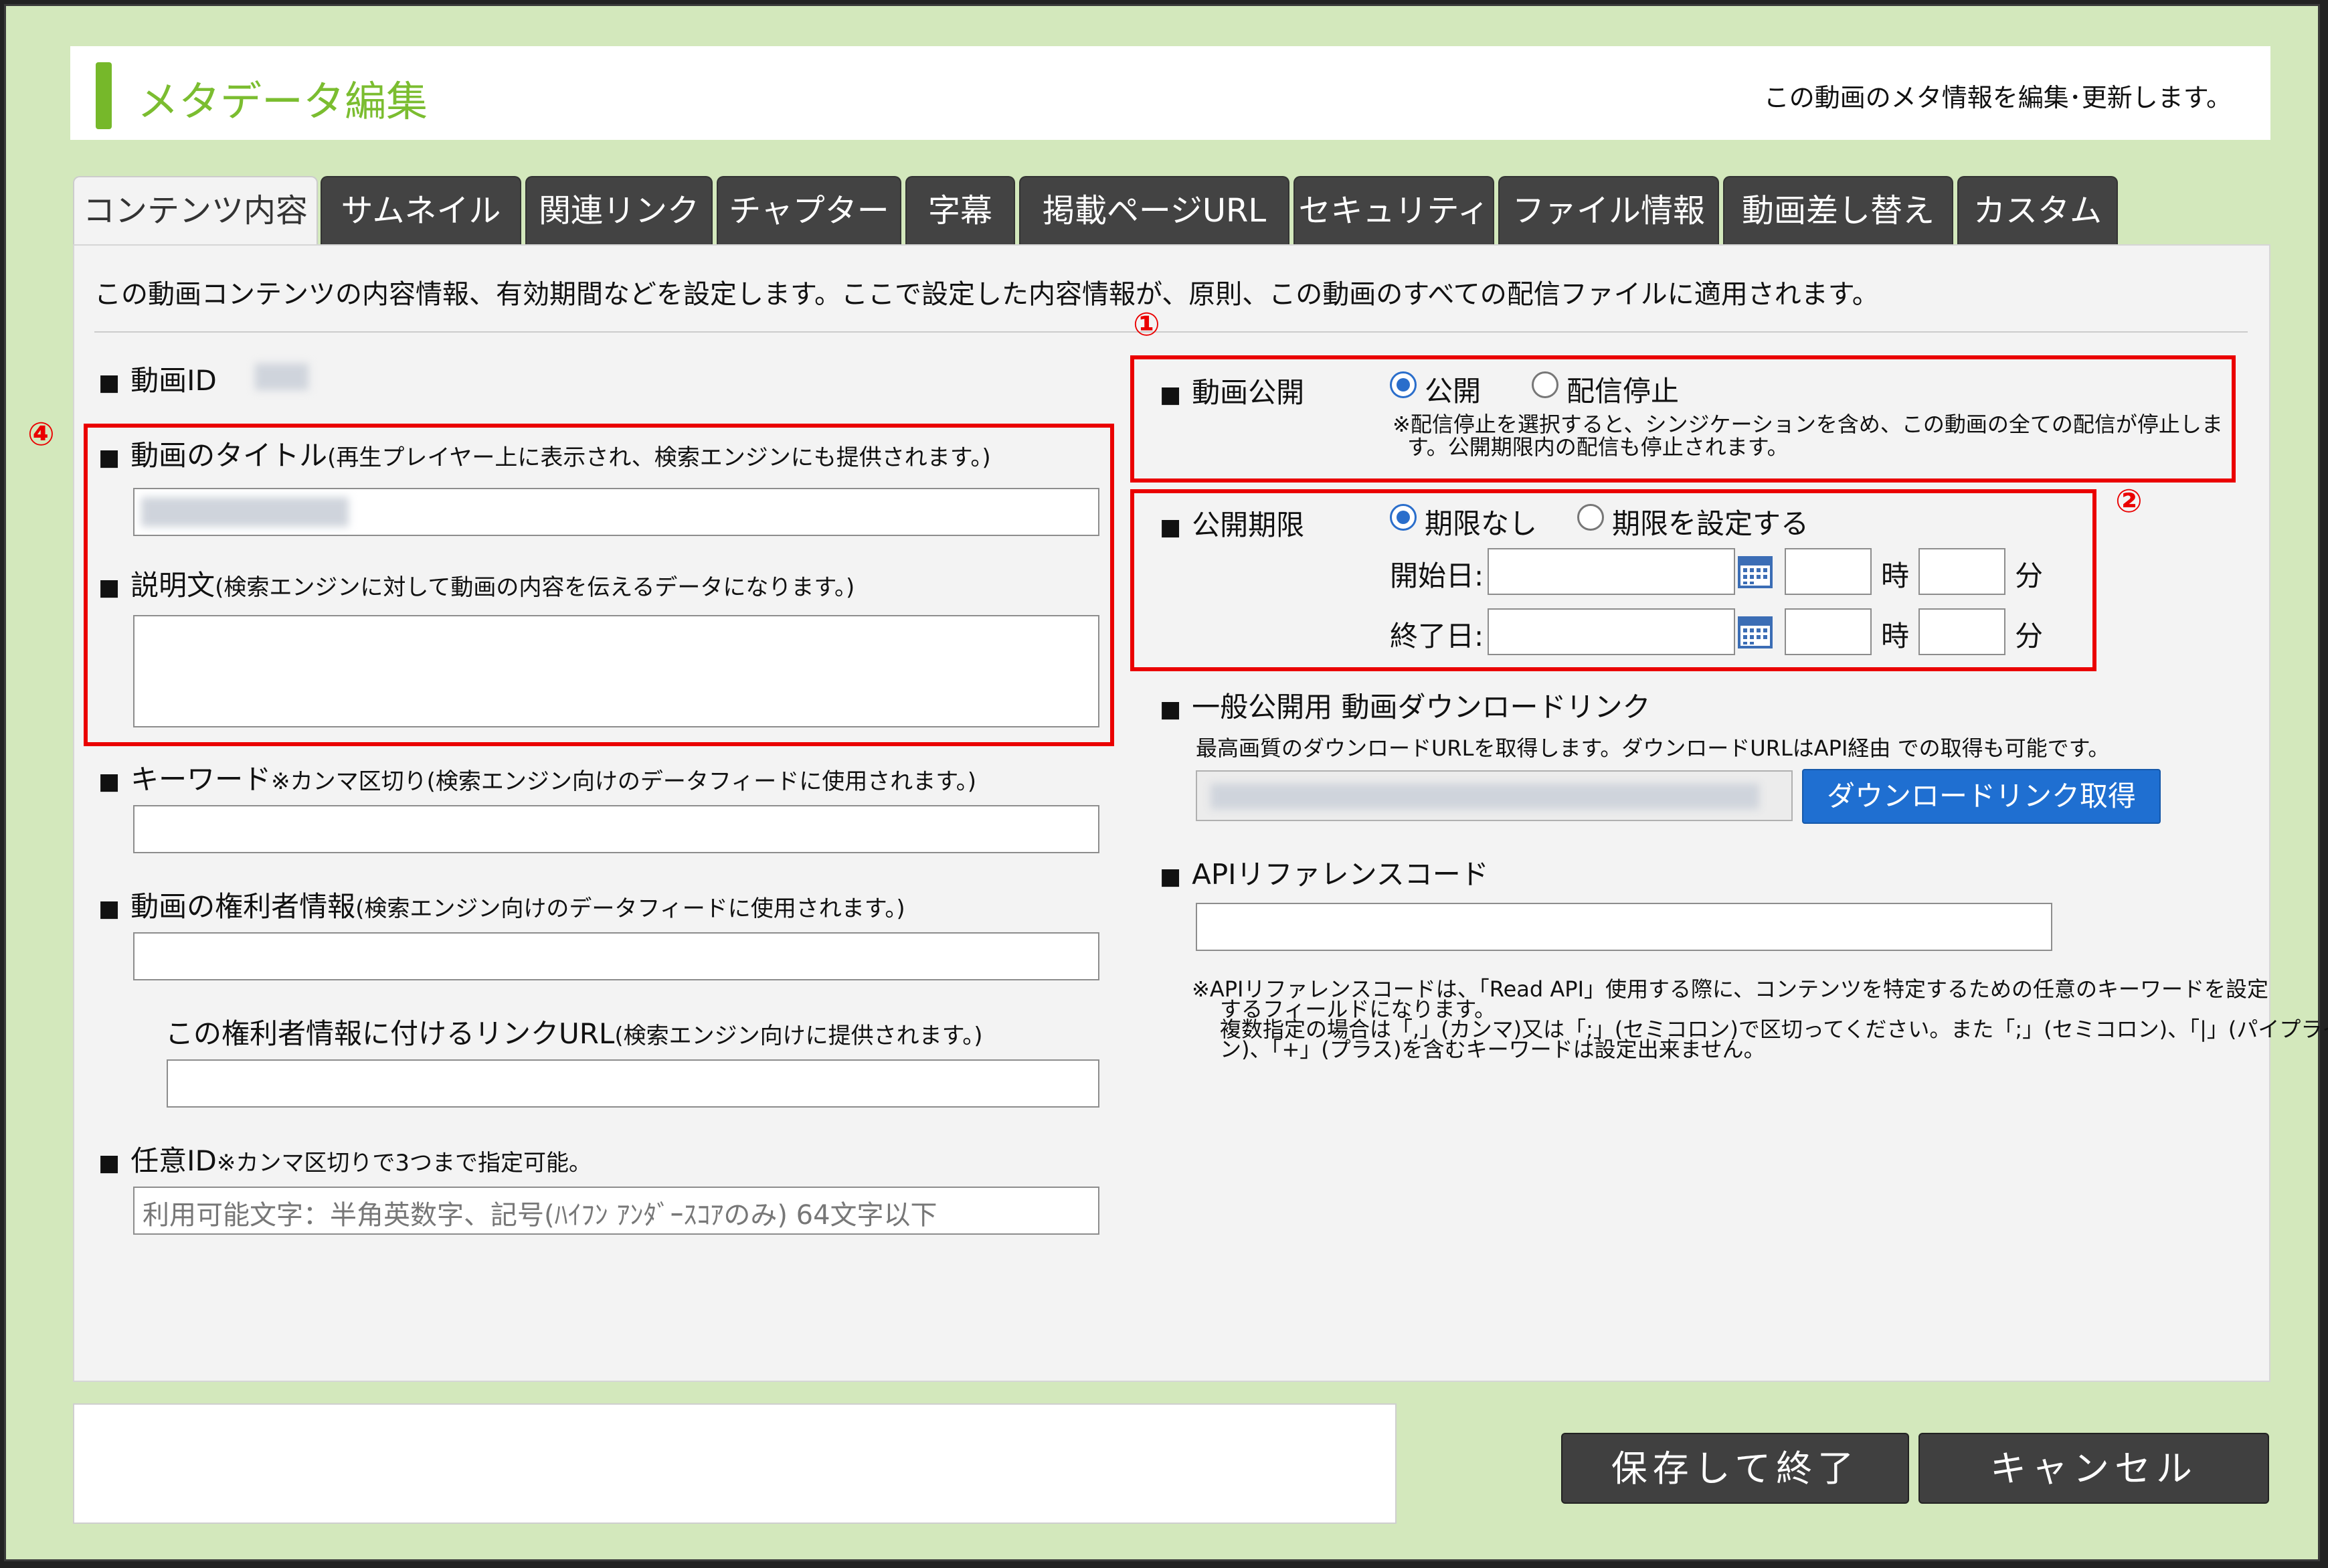 The height and width of the screenshot is (1568, 2328). What do you see at coordinates (1962, 571) in the screenshot?
I see `start-minute-input` at bounding box center [1962, 571].